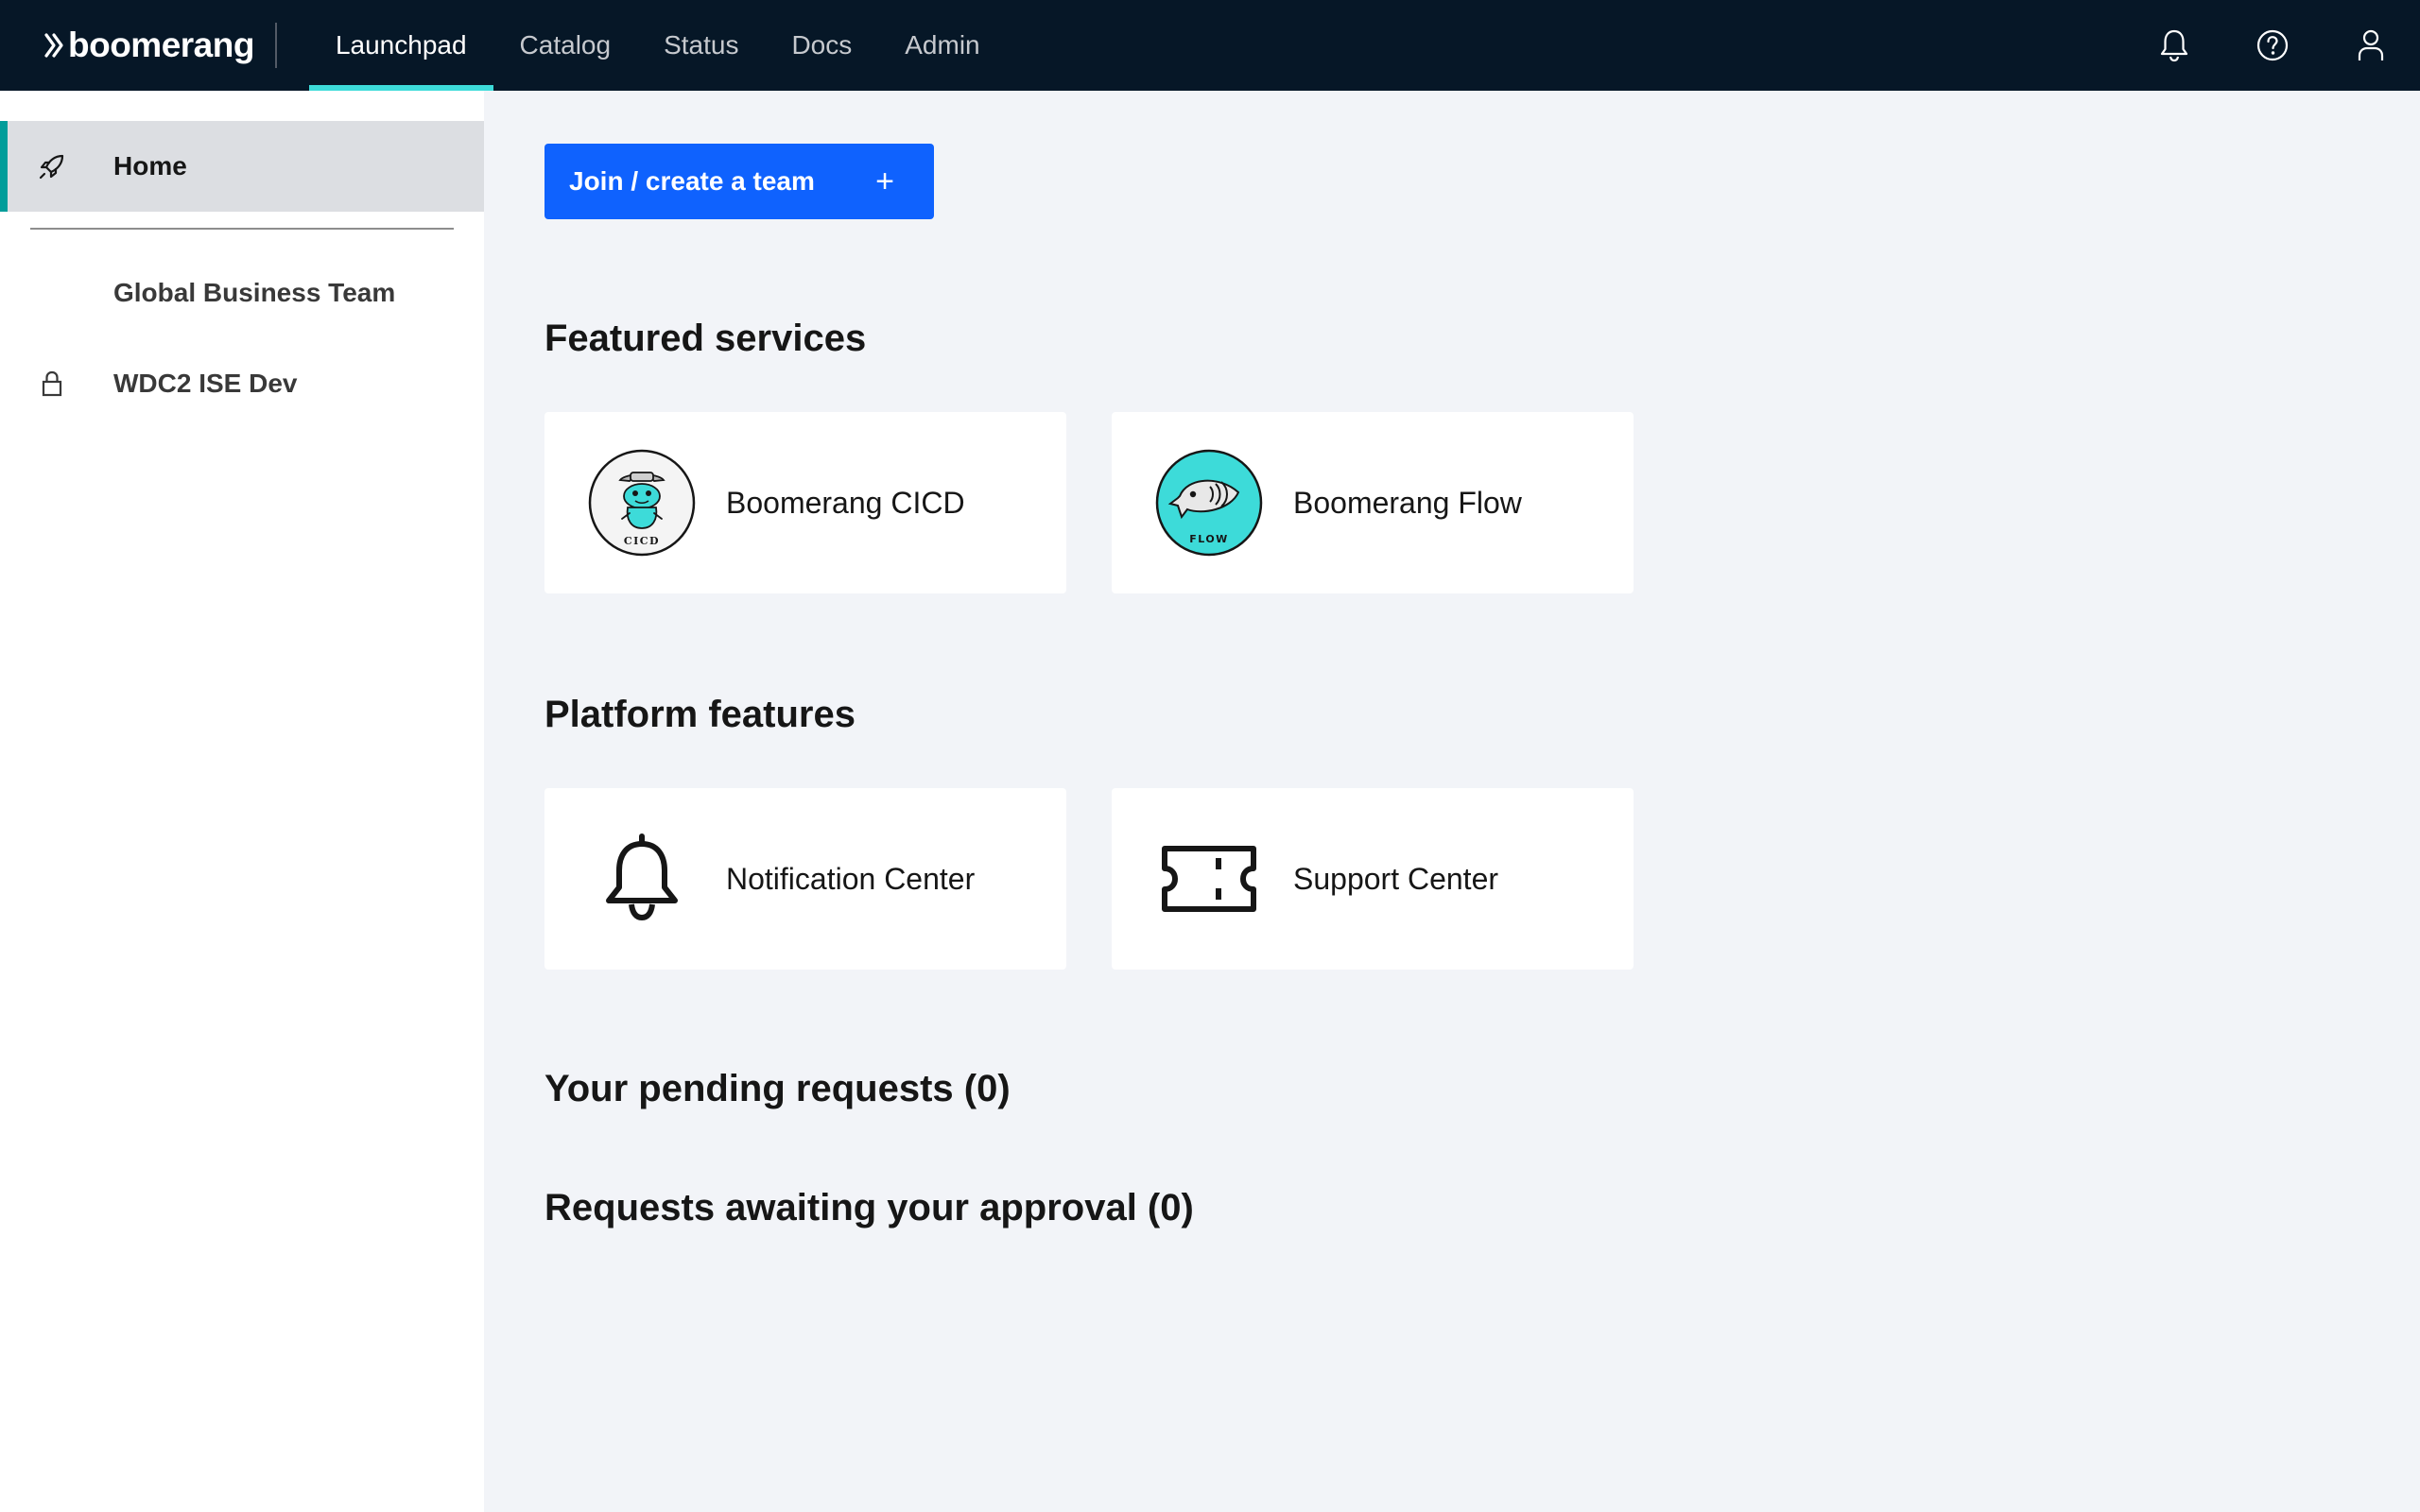  Describe the element at coordinates (400, 45) in the screenshot. I see `nav-launchpad: Launchpad` at that location.